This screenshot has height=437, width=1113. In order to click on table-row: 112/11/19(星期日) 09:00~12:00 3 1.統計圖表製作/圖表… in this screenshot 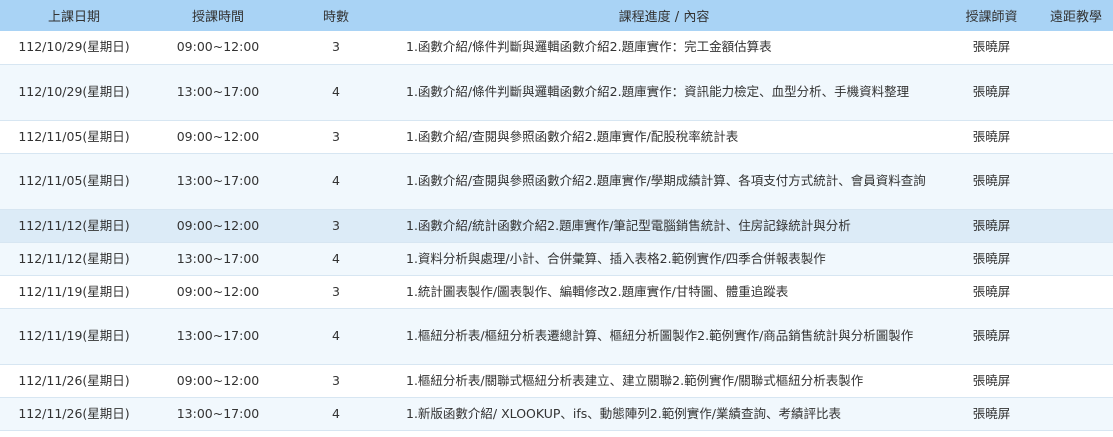, I will do `click(556, 292)`.